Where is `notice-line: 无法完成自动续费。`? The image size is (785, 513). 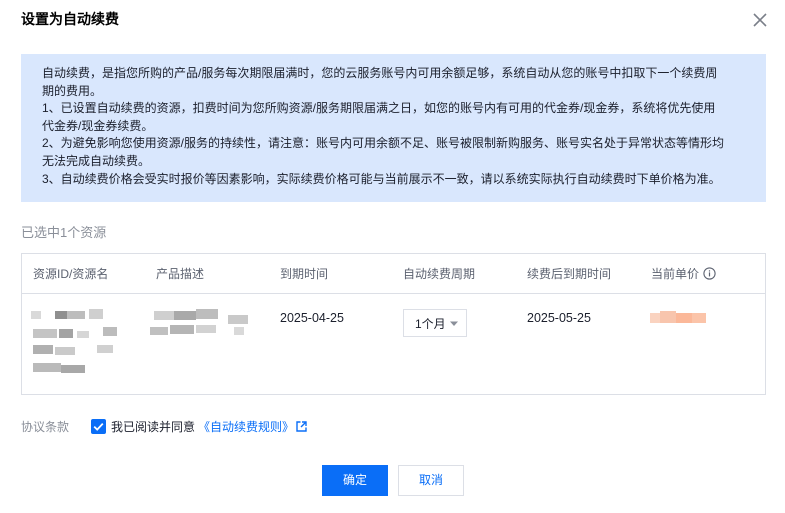 notice-line: 无法完成自动续费。 is located at coordinates (96, 160).